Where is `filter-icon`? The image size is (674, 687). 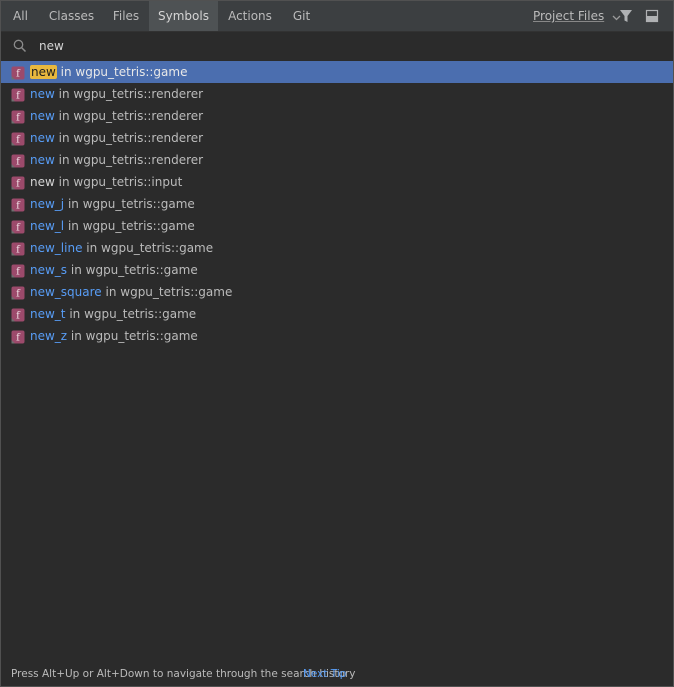 filter-icon is located at coordinates (626, 16).